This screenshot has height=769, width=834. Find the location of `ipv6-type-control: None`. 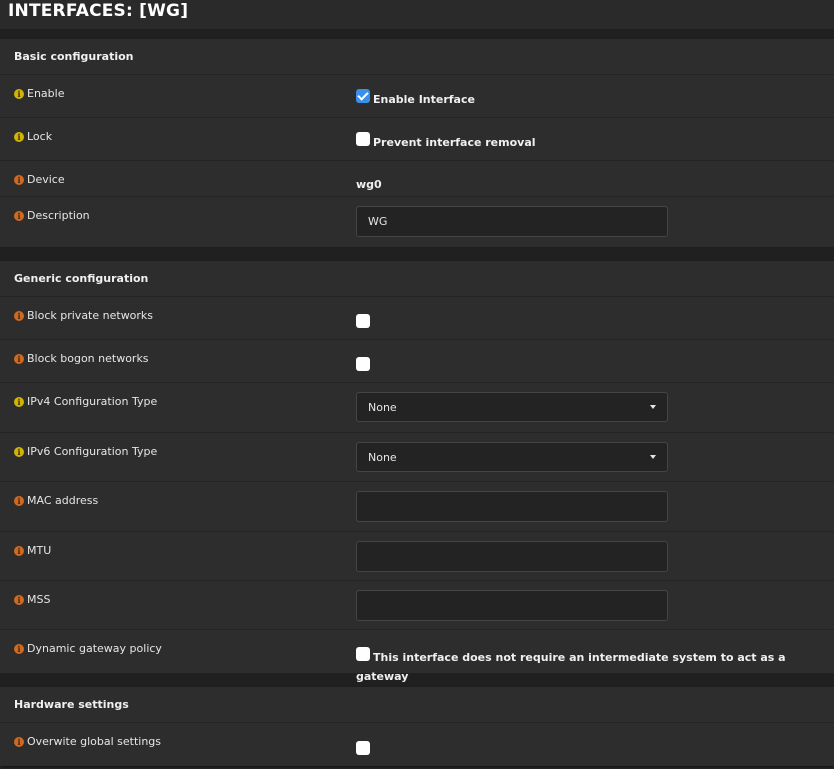

ipv6-type-control: None is located at coordinates (512, 457).